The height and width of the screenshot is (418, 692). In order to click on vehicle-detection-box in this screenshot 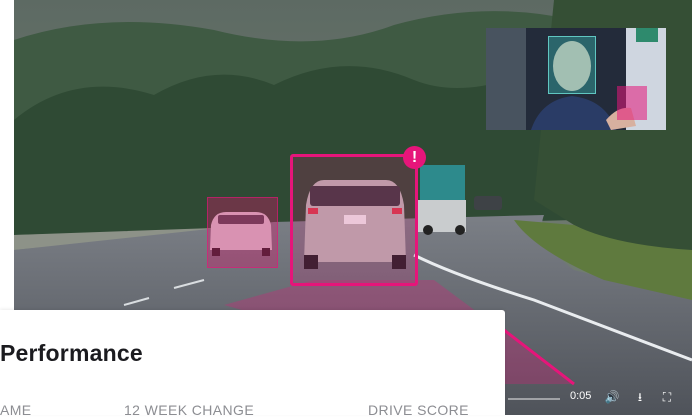, I will do `click(242, 232)`.